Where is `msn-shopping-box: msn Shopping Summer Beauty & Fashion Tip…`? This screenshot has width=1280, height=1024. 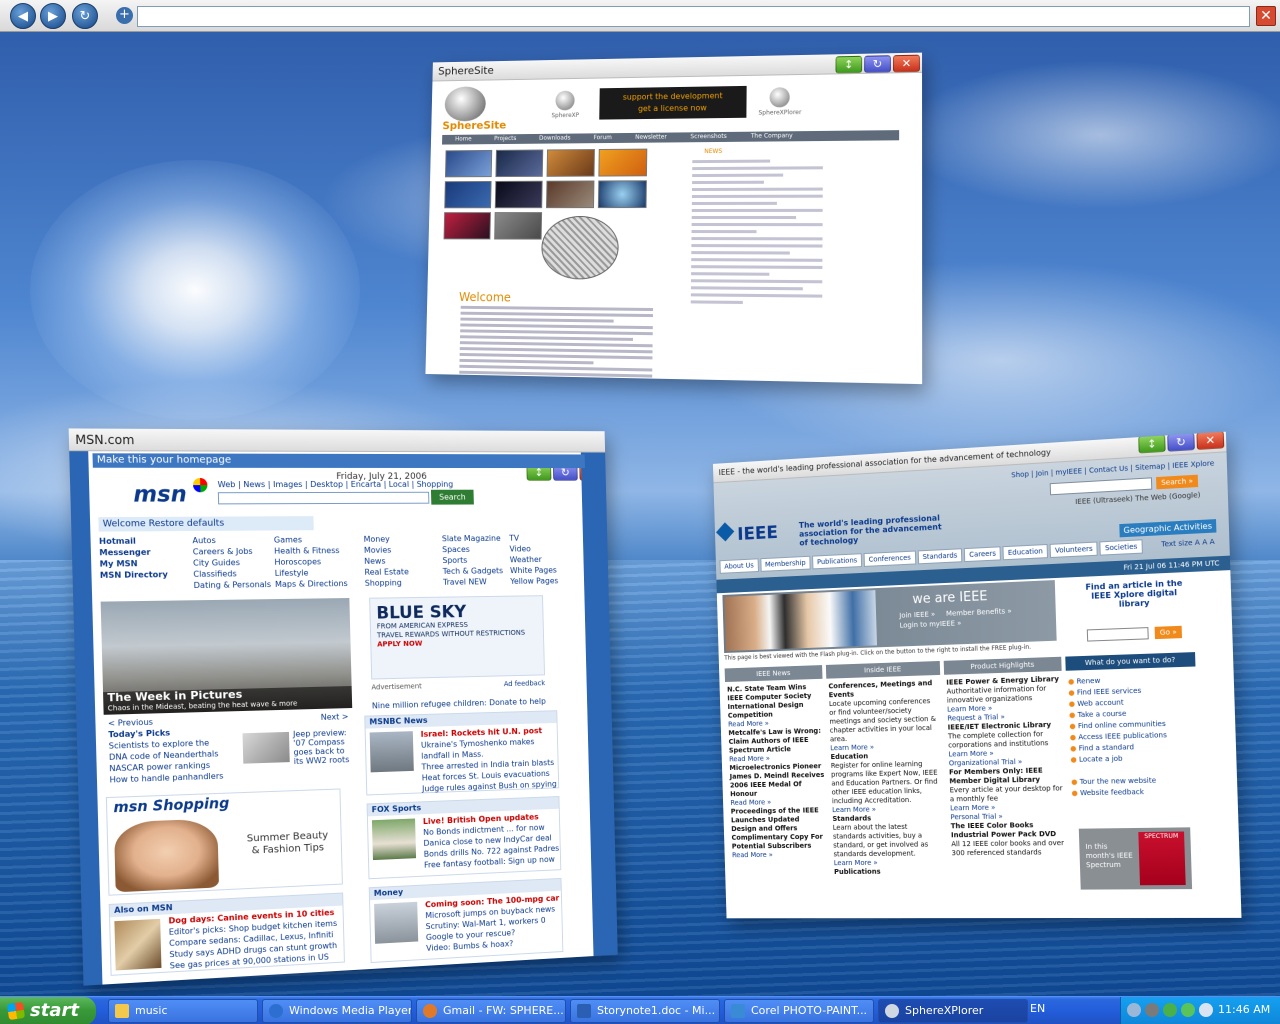 msn-shopping-box: msn Shopping Summer Beauty & Fashion Tip… is located at coordinates (224, 842).